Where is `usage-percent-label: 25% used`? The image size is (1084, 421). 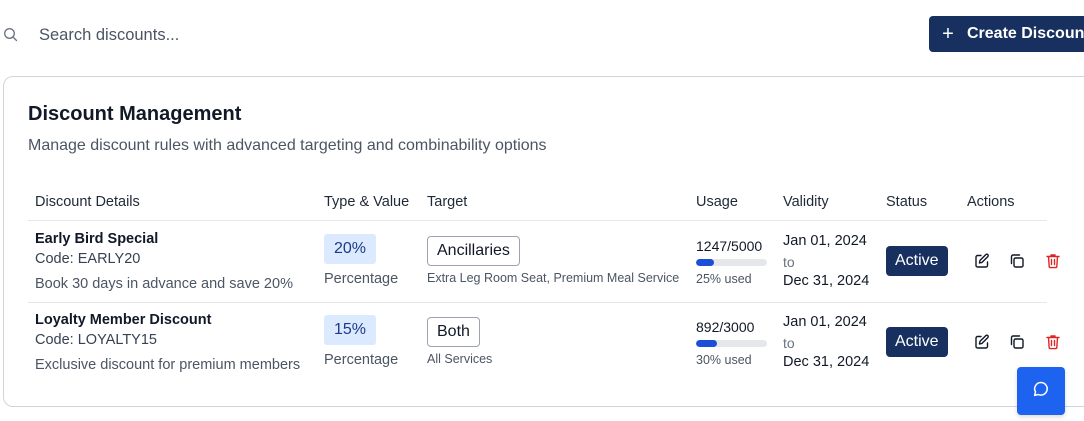
usage-percent-label: 25% used is located at coordinates (724, 279).